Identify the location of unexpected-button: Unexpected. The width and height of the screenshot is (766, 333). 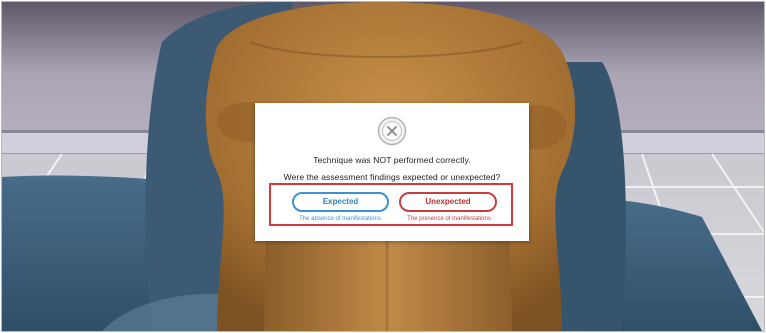
(448, 202).